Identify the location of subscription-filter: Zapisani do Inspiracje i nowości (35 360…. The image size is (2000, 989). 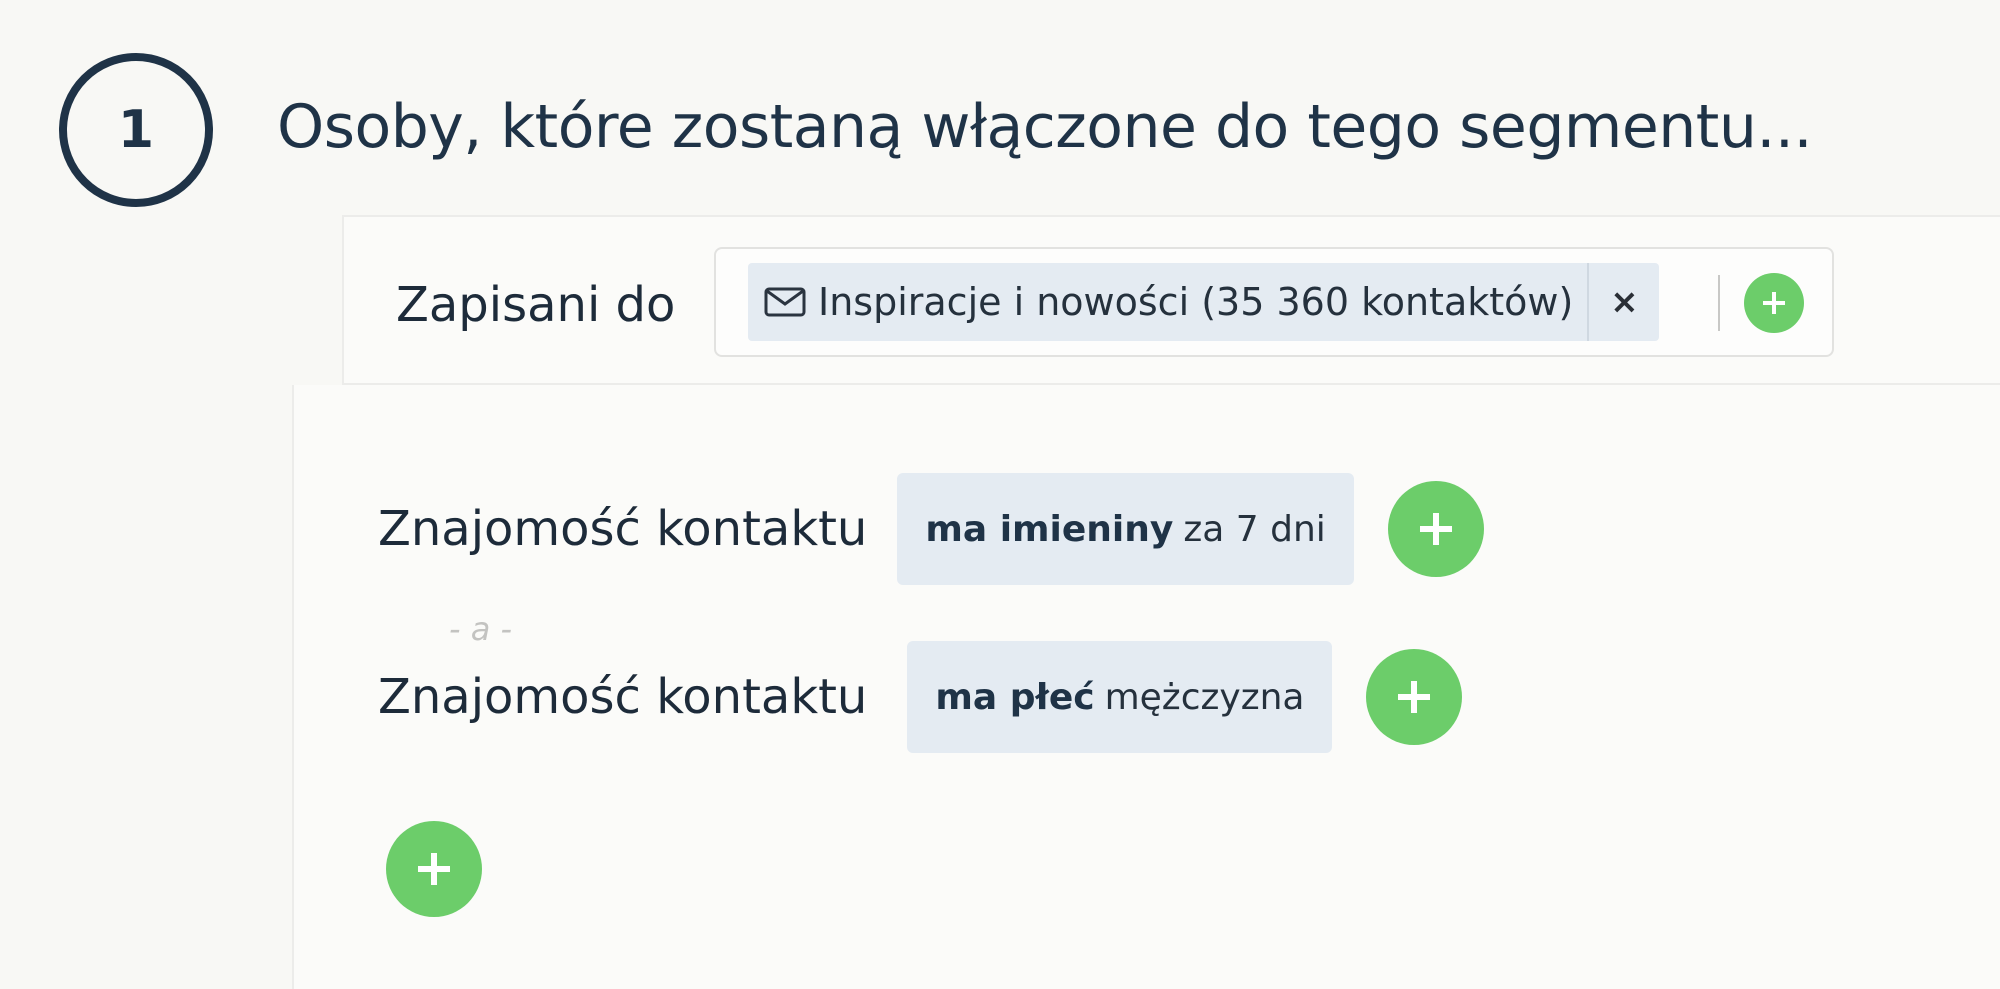
(1171, 300).